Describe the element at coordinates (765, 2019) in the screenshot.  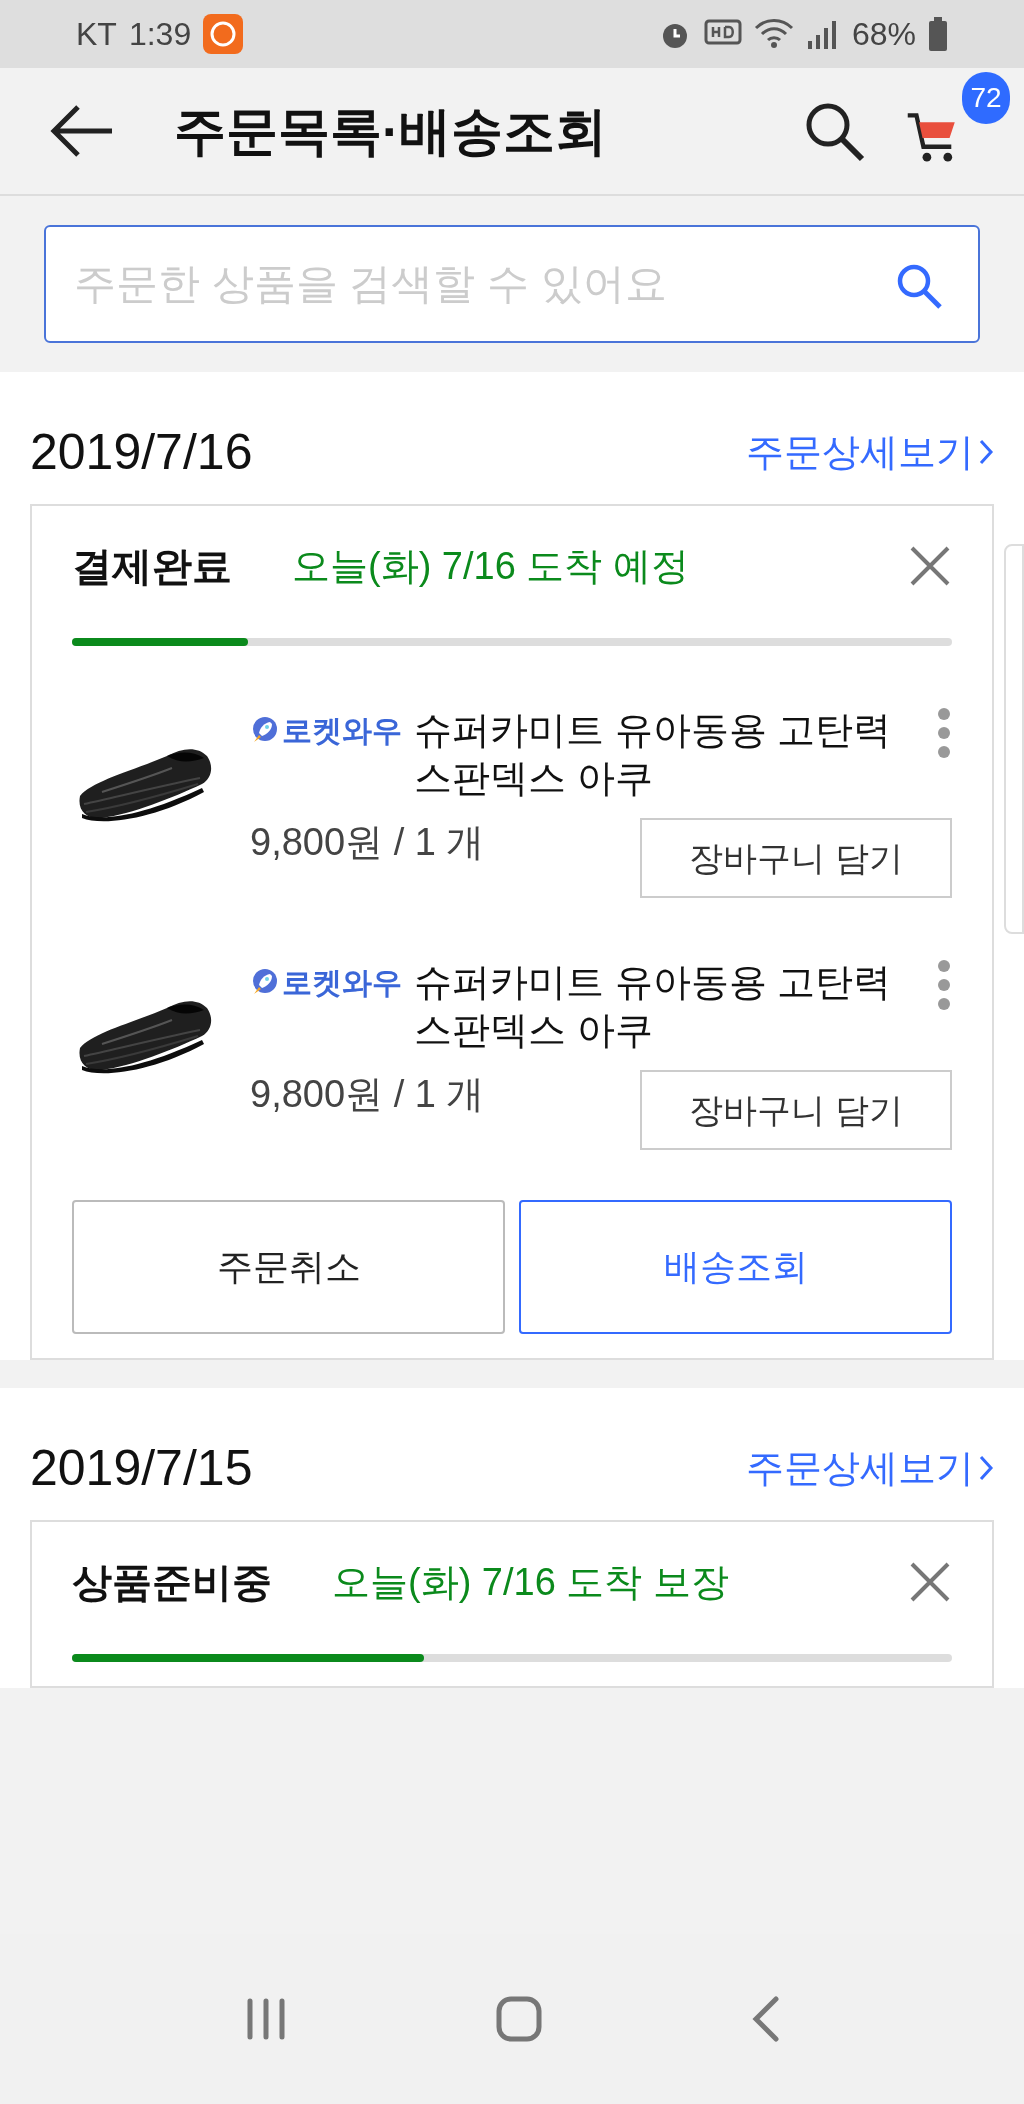
I see `back-icon` at that location.